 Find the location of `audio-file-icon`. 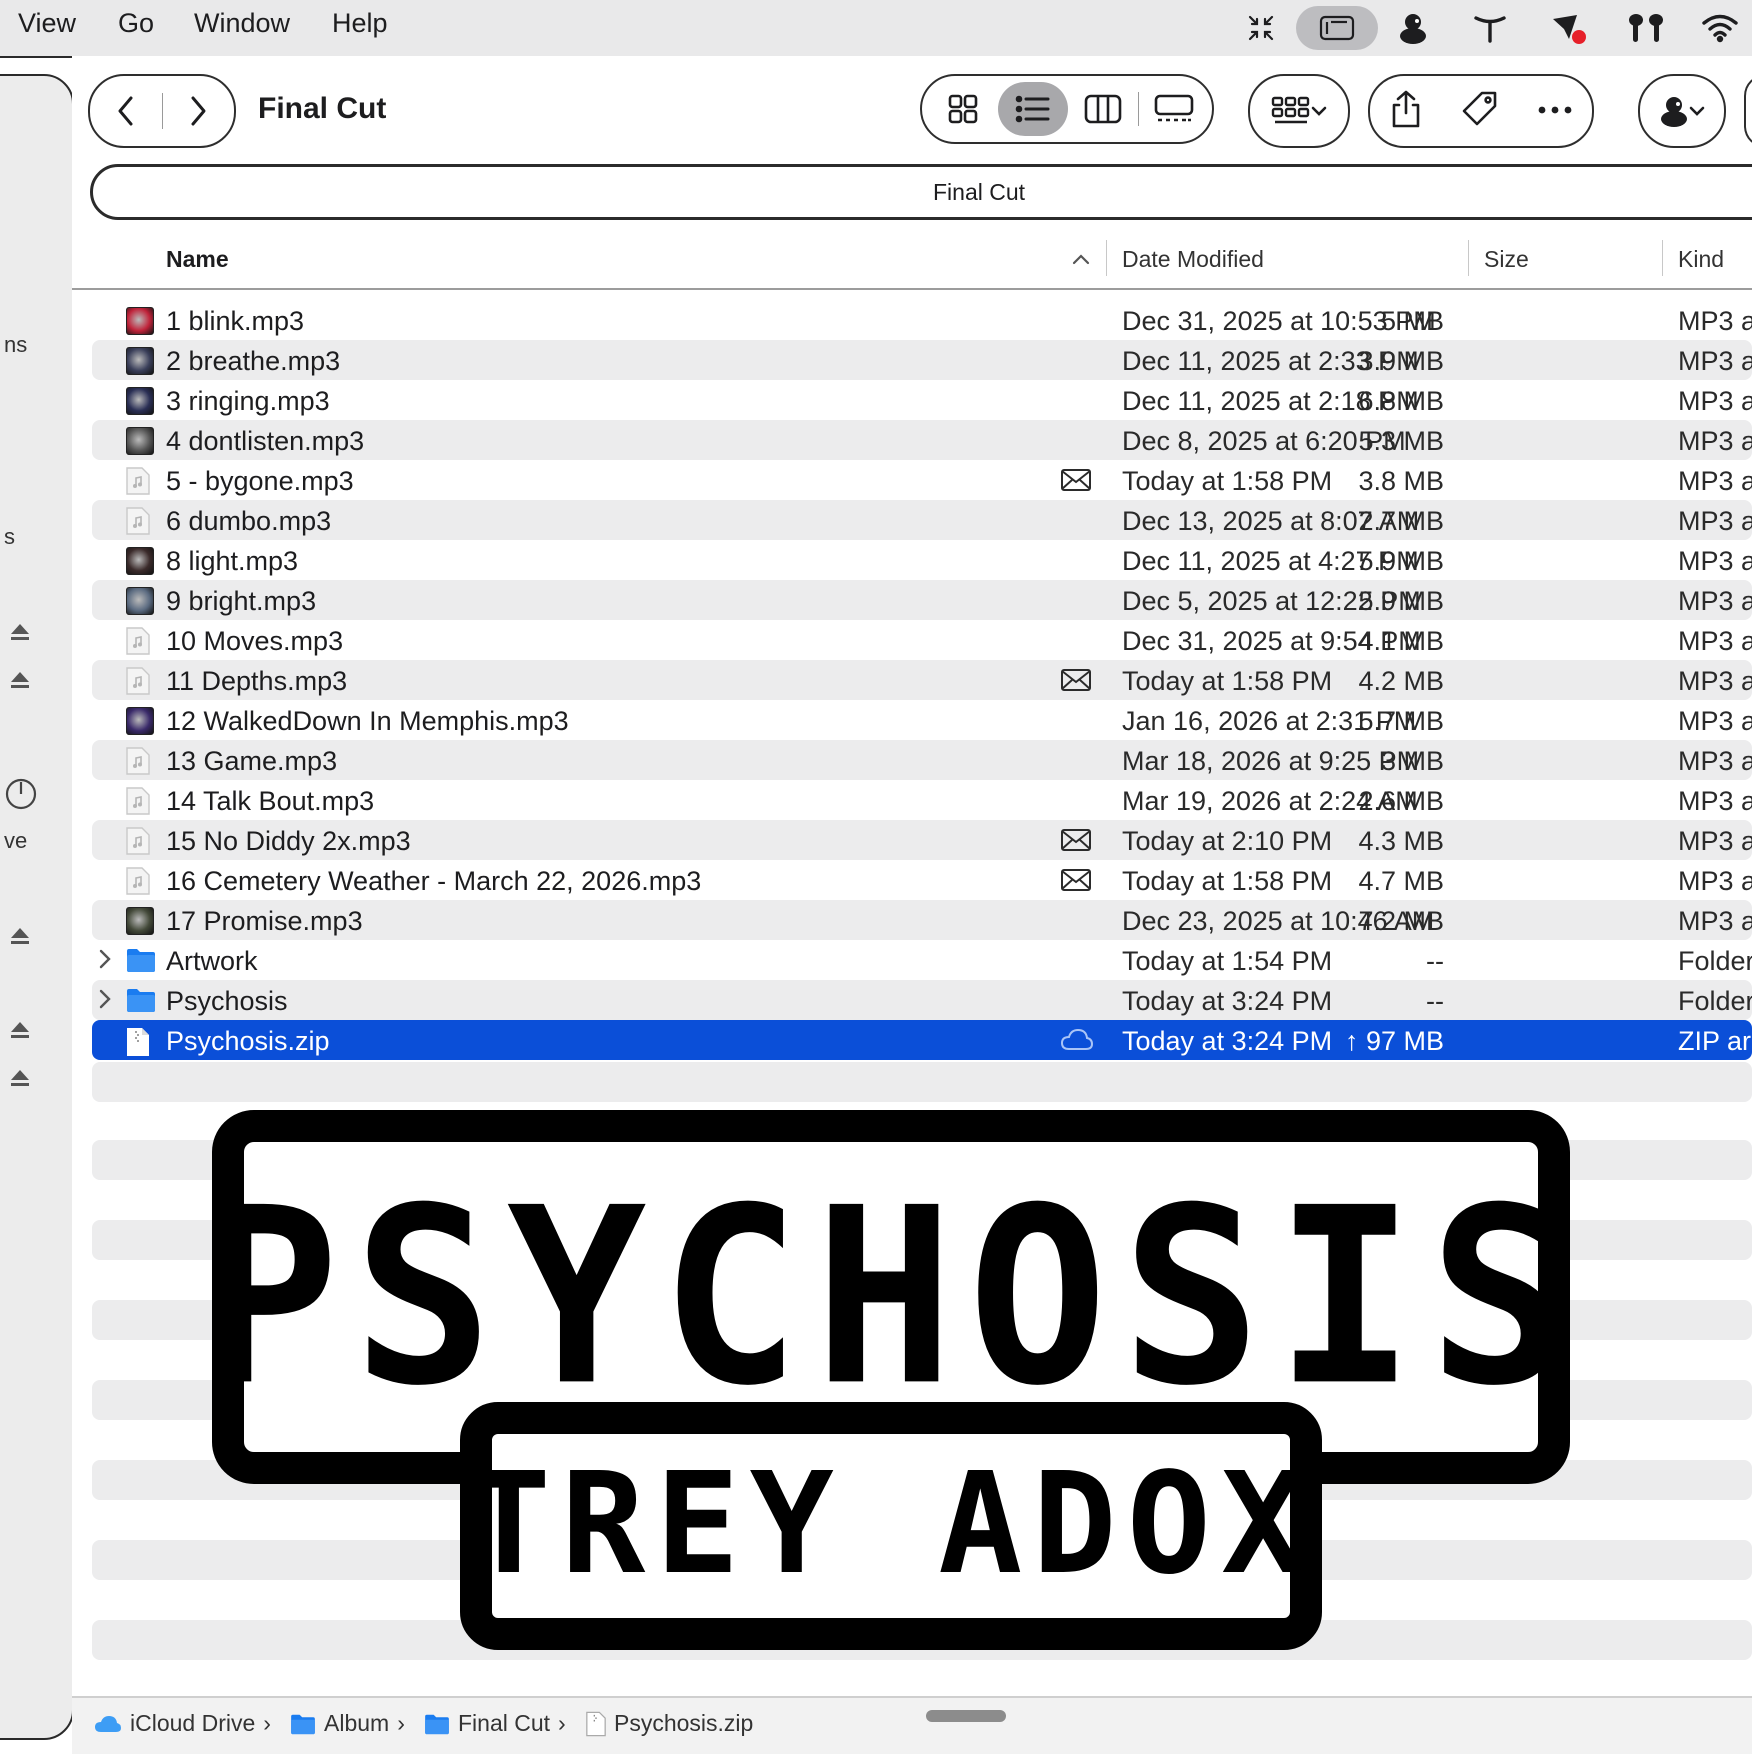

audio-file-icon is located at coordinates (139, 681).